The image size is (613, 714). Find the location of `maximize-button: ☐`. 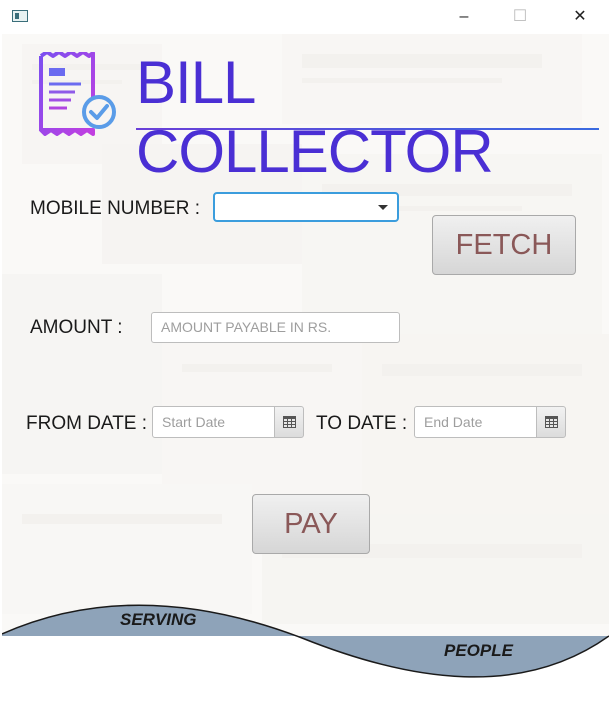

maximize-button: ☐ is located at coordinates (520, 17).